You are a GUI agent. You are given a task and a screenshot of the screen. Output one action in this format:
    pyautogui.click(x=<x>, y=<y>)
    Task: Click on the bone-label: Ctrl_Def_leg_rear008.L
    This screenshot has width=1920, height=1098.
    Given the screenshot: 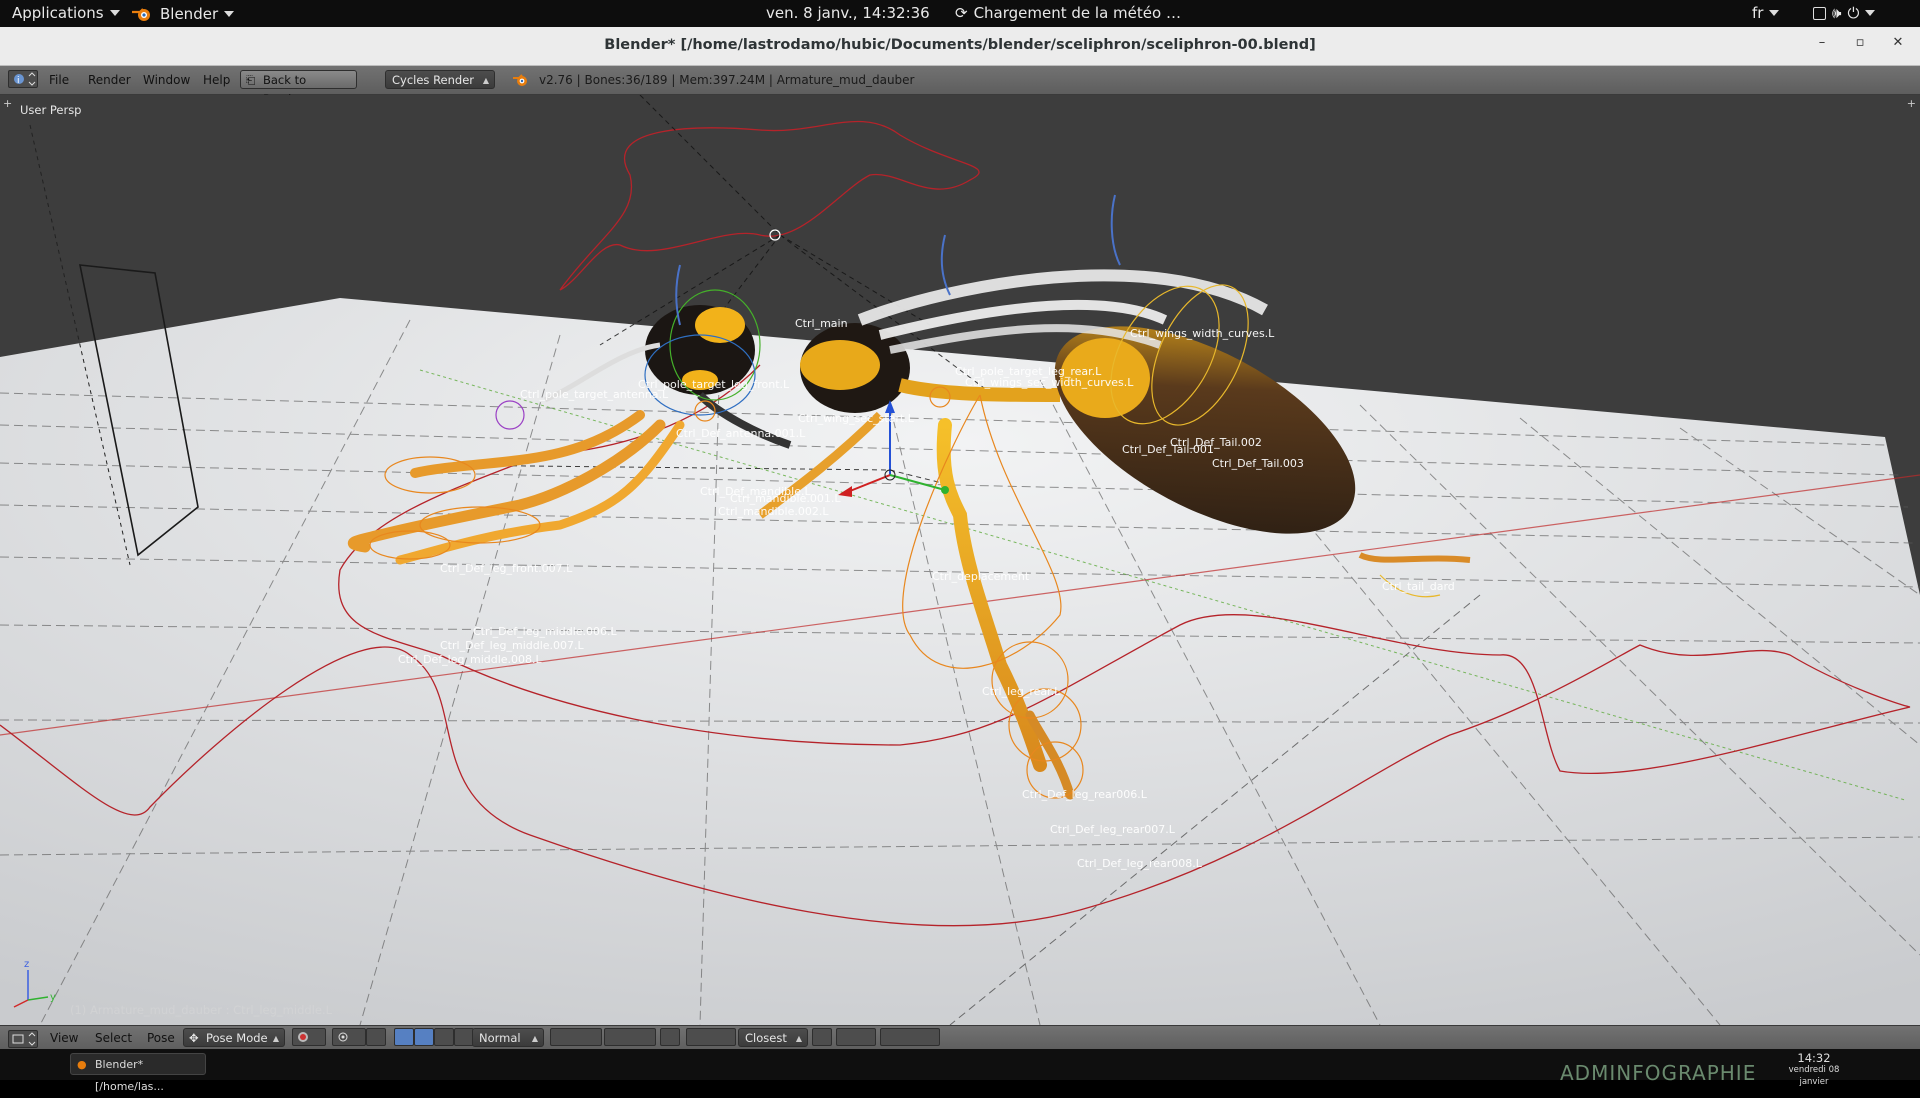 What is the action you would take?
    pyautogui.click(x=1140, y=863)
    